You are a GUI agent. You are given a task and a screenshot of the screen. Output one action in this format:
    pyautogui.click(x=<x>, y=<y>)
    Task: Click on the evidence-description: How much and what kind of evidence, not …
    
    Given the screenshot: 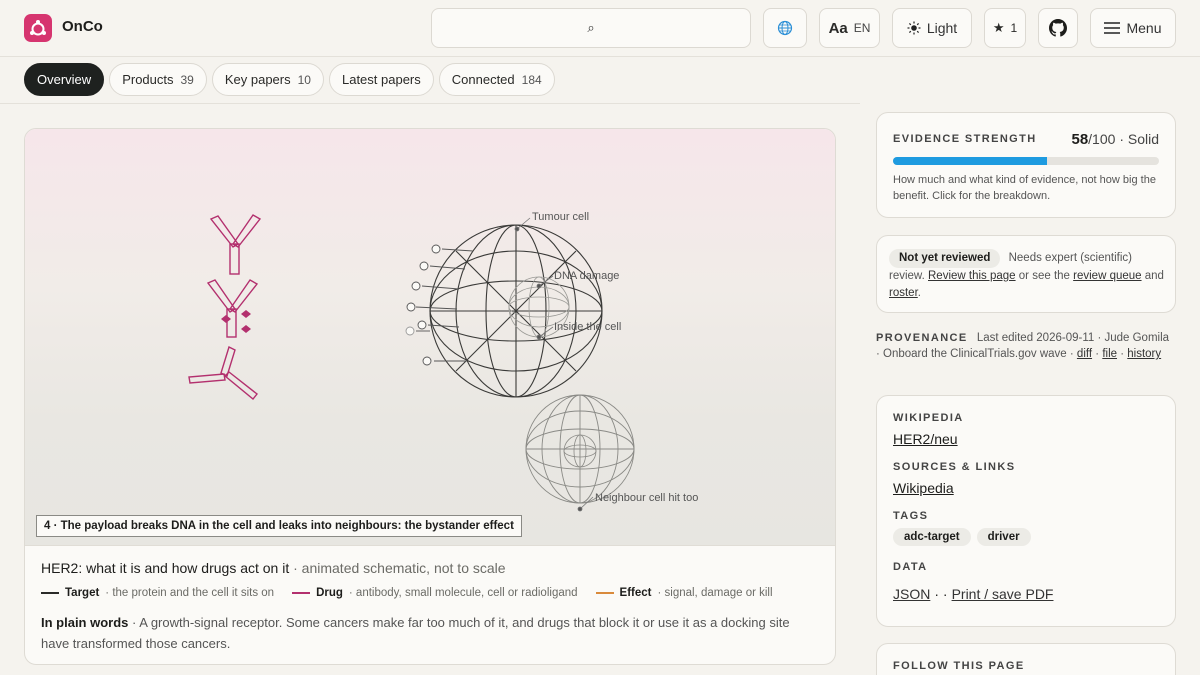 What is the action you would take?
    pyautogui.click(x=1024, y=188)
    